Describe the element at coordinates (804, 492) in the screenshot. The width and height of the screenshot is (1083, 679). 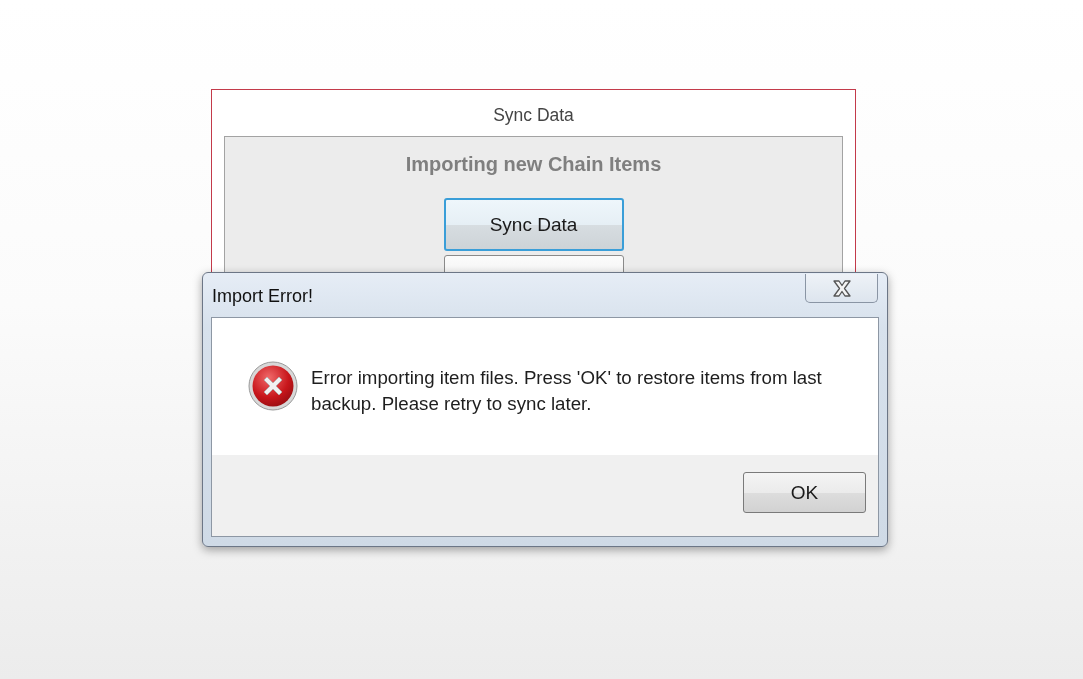
I see `ok-button: OK` at that location.